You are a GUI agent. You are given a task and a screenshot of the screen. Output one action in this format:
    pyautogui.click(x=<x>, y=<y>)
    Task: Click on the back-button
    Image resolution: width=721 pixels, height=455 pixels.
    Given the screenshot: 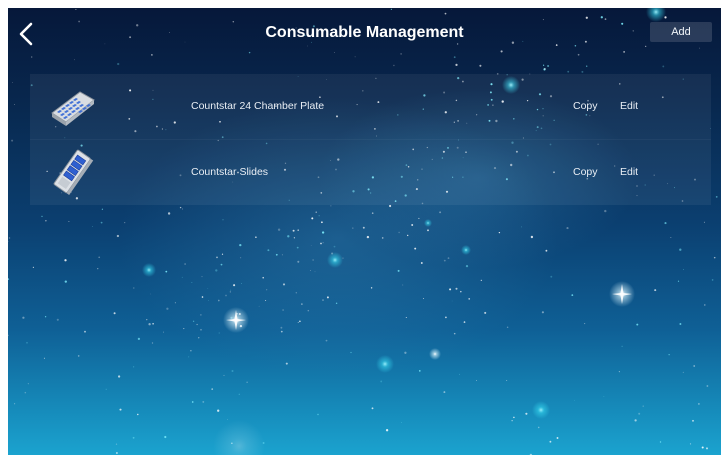 What is the action you would take?
    pyautogui.click(x=26, y=34)
    